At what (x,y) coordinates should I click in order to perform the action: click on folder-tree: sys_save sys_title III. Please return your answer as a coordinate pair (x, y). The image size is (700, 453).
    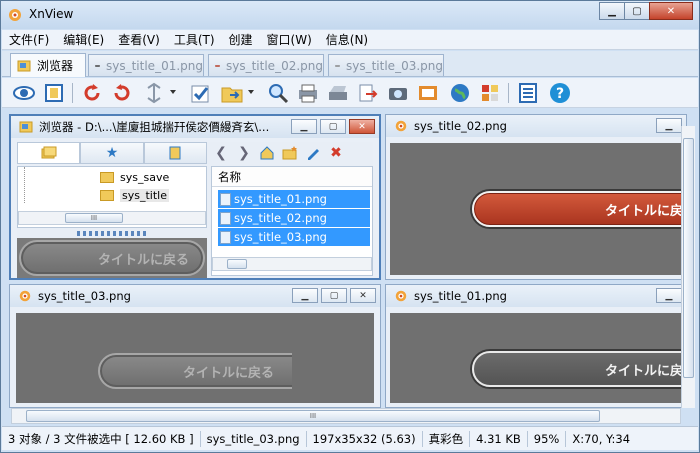
    Looking at the image, I should click on (112, 197).